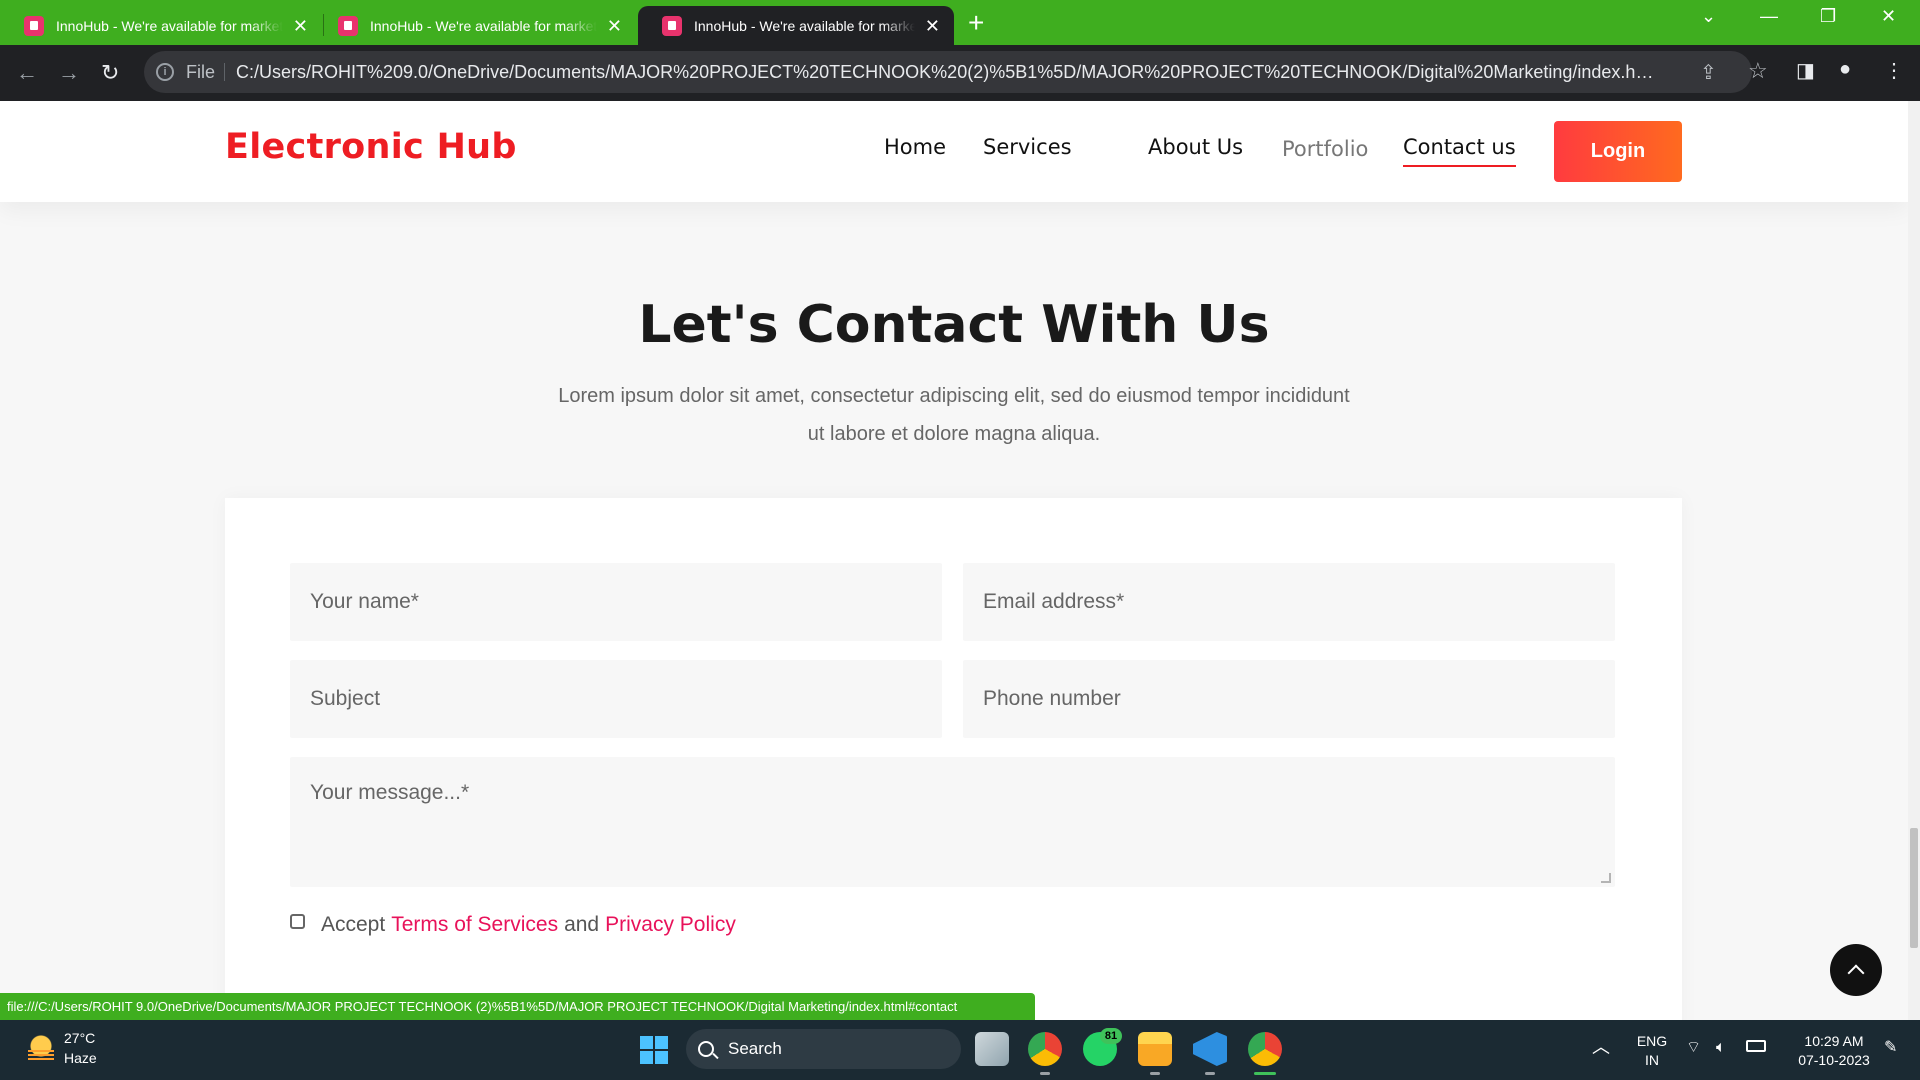 Image resolution: width=1920 pixels, height=1080 pixels. What do you see at coordinates (616, 602) in the screenshot?
I see `name-input: Your name*` at bounding box center [616, 602].